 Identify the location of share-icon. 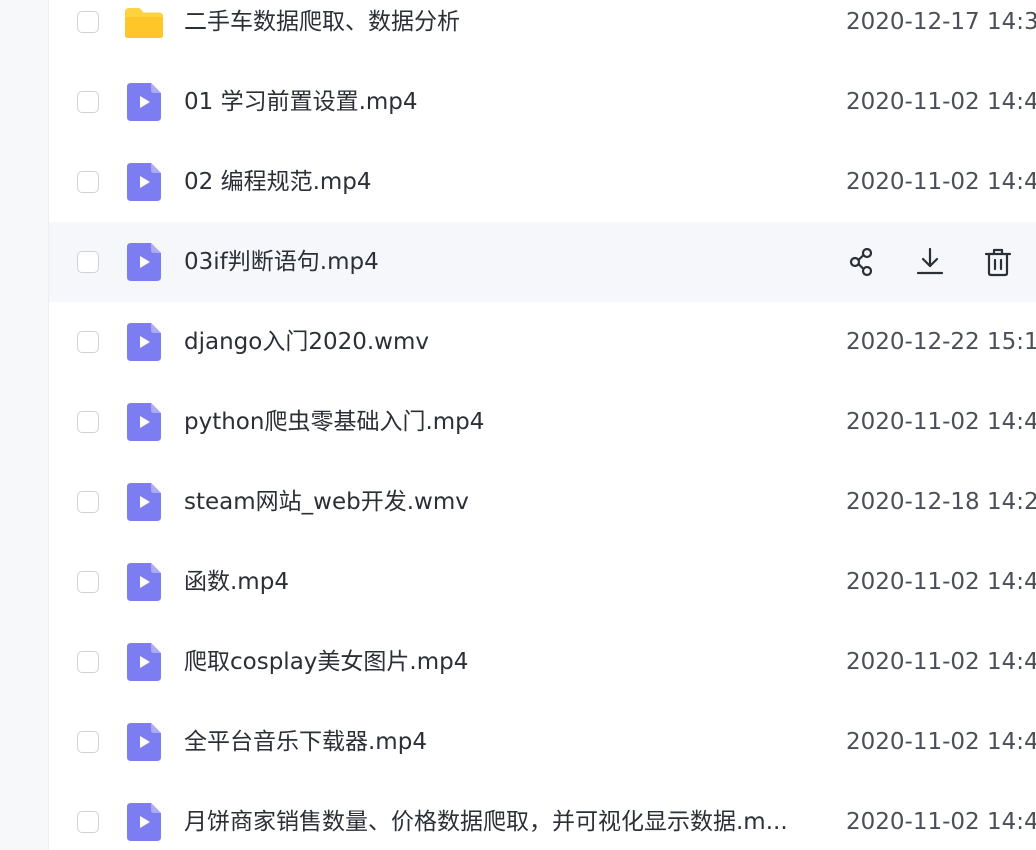
(861, 262).